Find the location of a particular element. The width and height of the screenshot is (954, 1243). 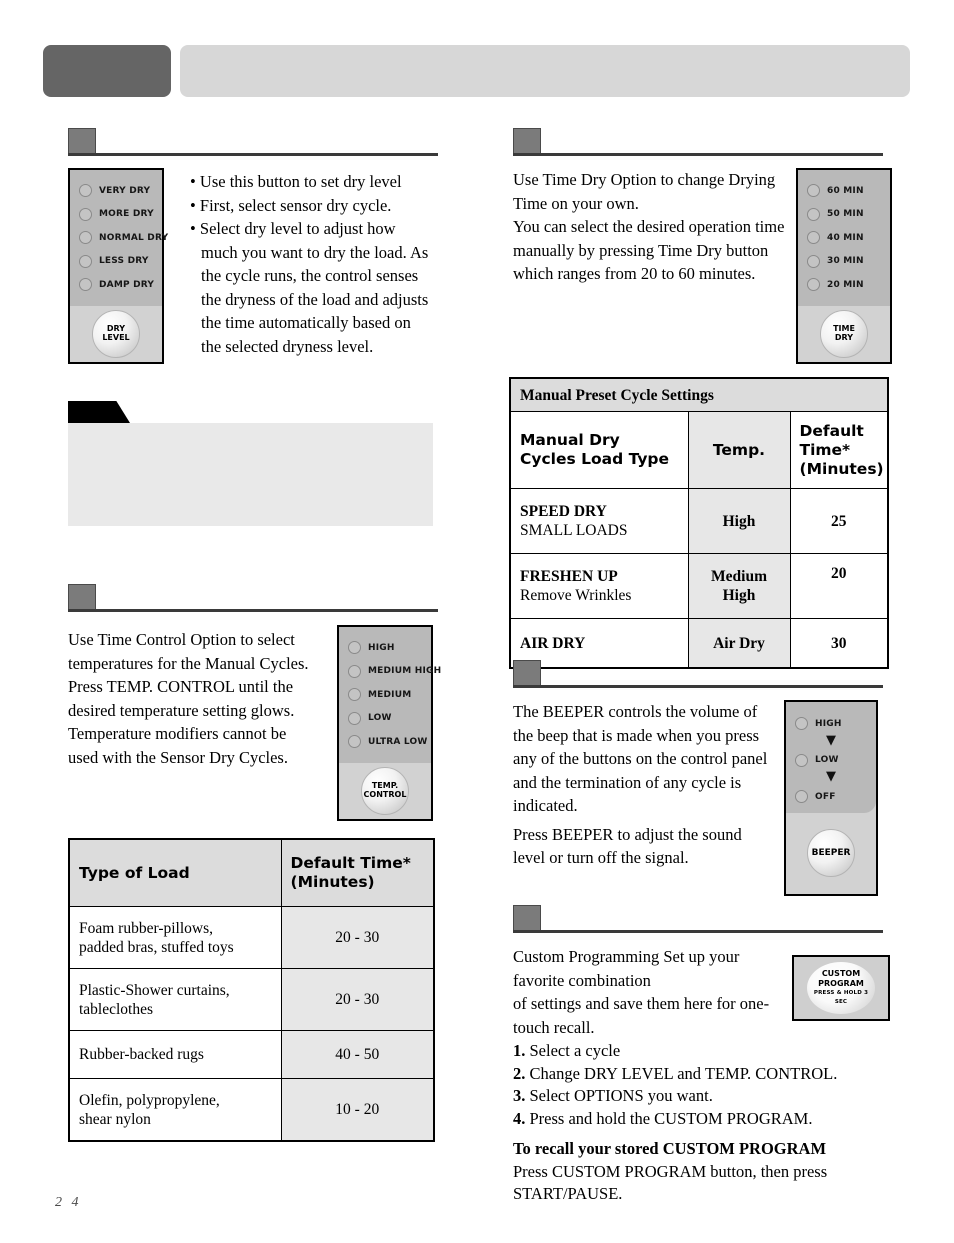

table-title: Manual Preset Cycle Settings is located at coordinates (699, 394).